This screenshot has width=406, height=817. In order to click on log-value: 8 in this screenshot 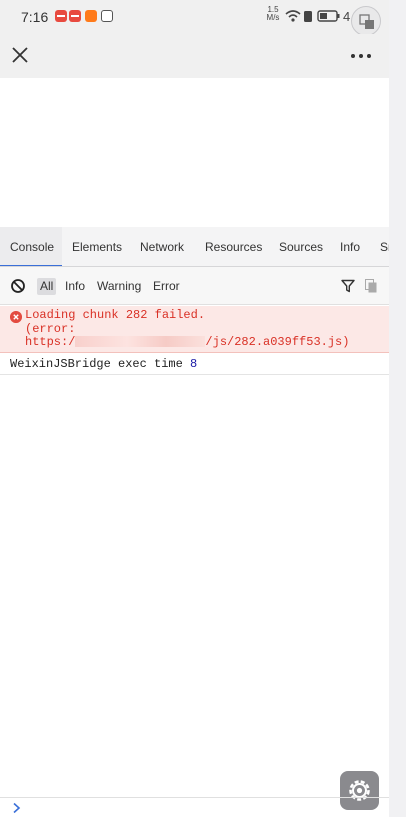, I will do `click(194, 364)`.